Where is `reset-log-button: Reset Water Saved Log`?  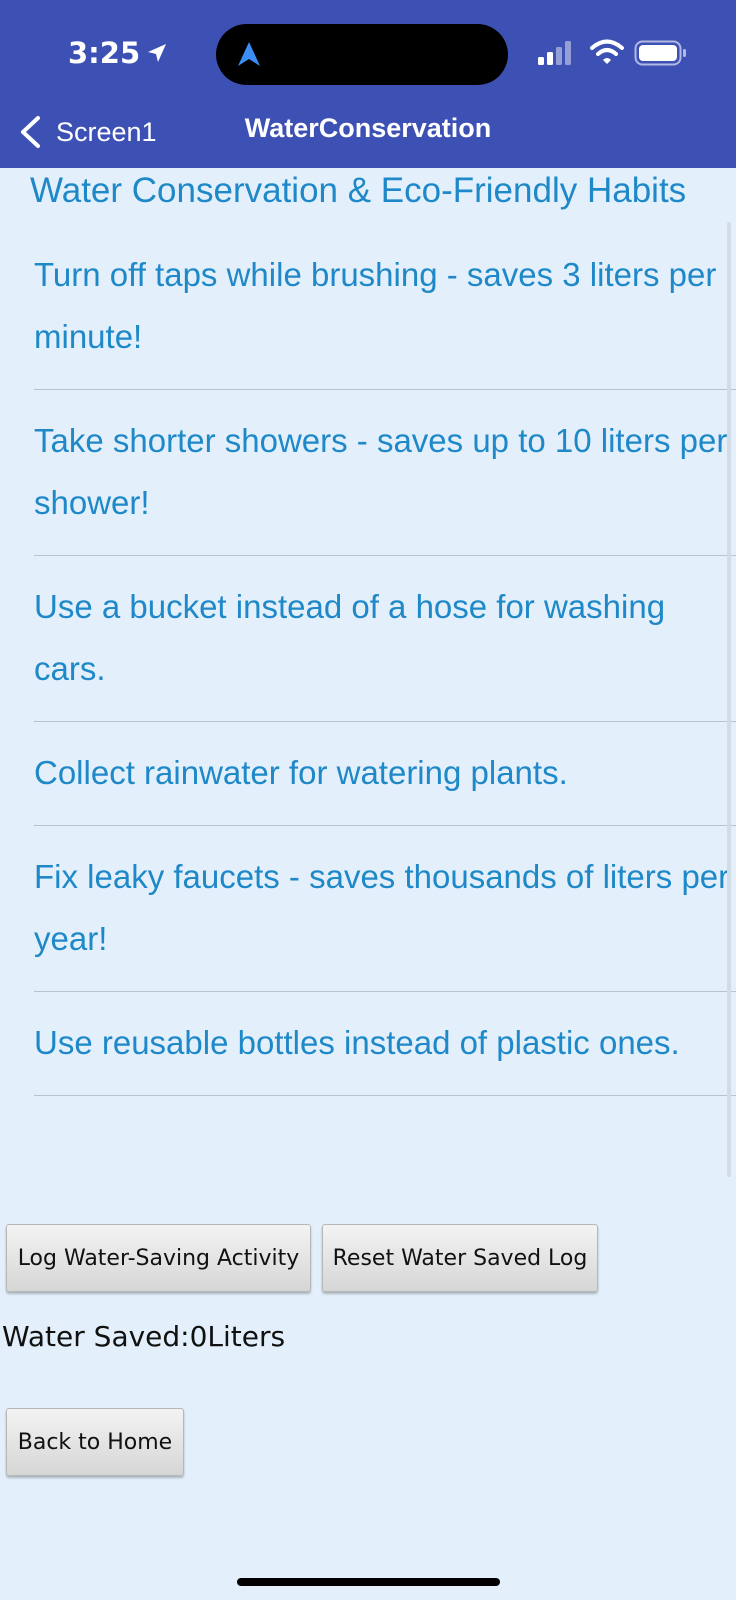 reset-log-button: Reset Water Saved Log is located at coordinates (460, 1258).